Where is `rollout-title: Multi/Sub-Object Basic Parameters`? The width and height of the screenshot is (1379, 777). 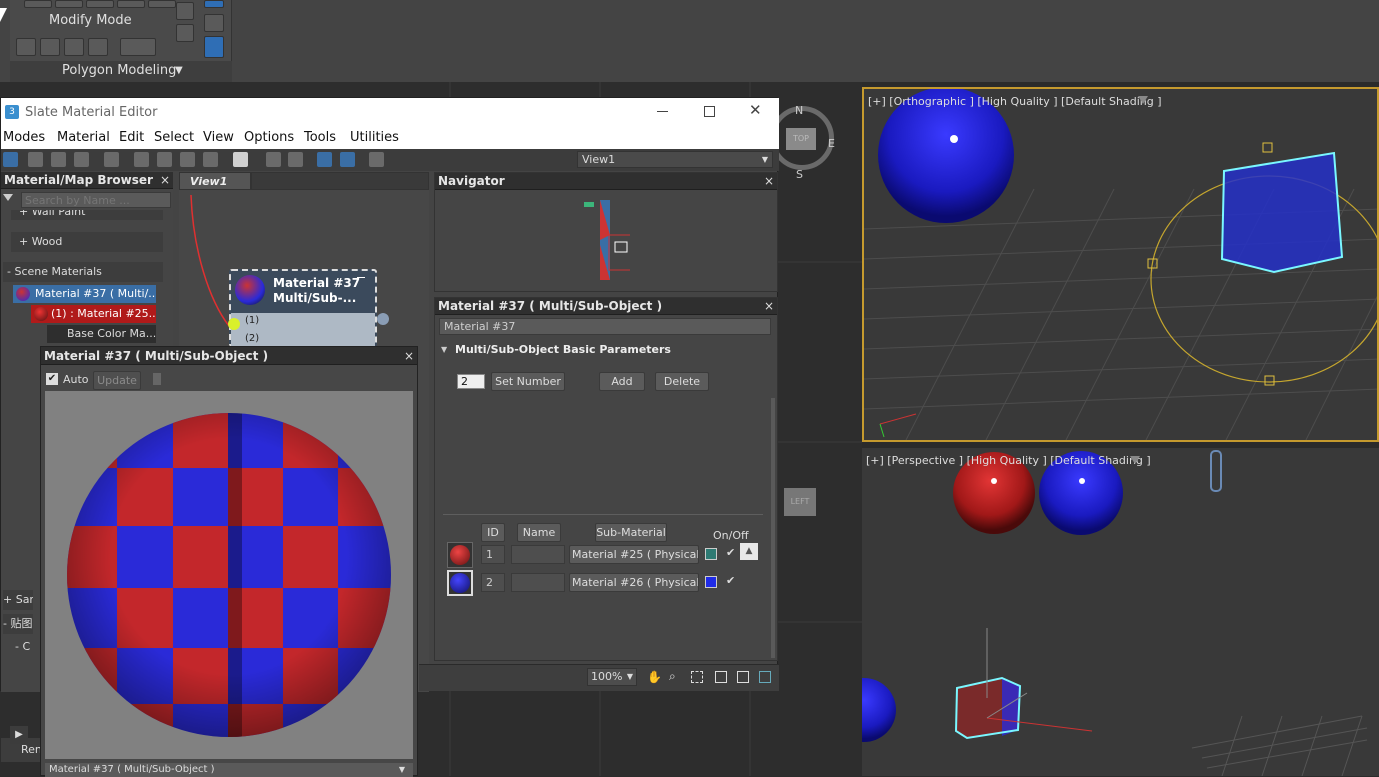 rollout-title: Multi/Sub-Object Basic Parameters is located at coordinates (563, 349).